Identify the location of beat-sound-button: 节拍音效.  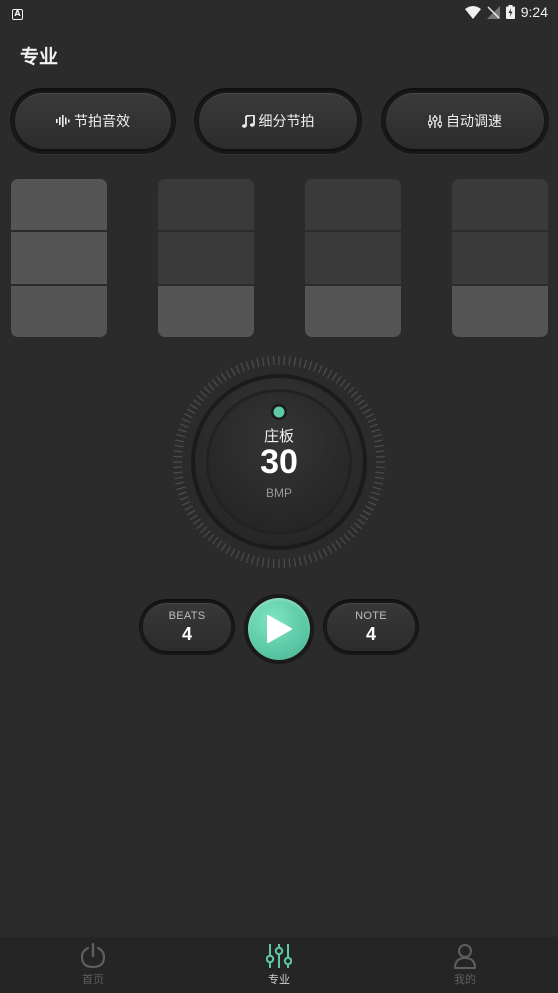
(93, 121).